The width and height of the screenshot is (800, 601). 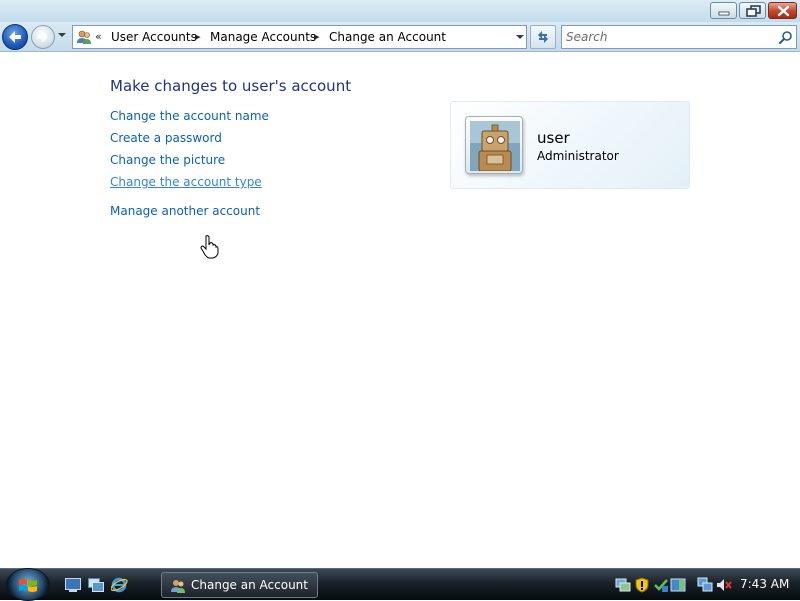 I want to click on close-button, so click(x=782, y=10).